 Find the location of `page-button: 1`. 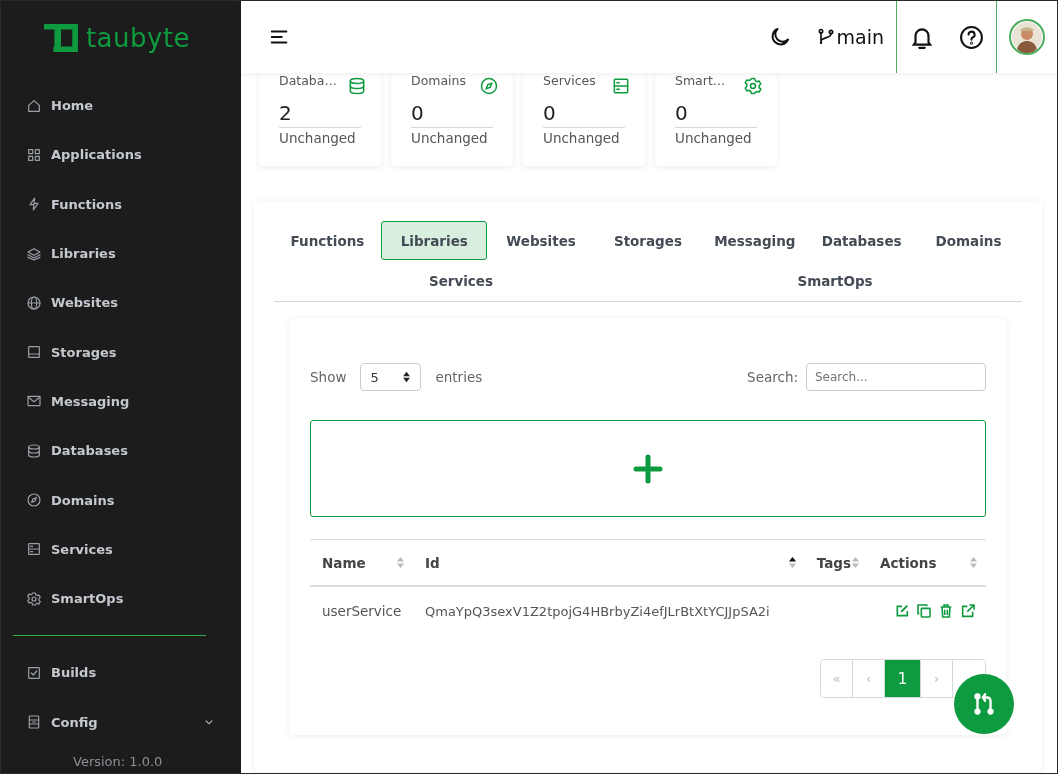

page-button: 1 is located at coordinates (903, 678).